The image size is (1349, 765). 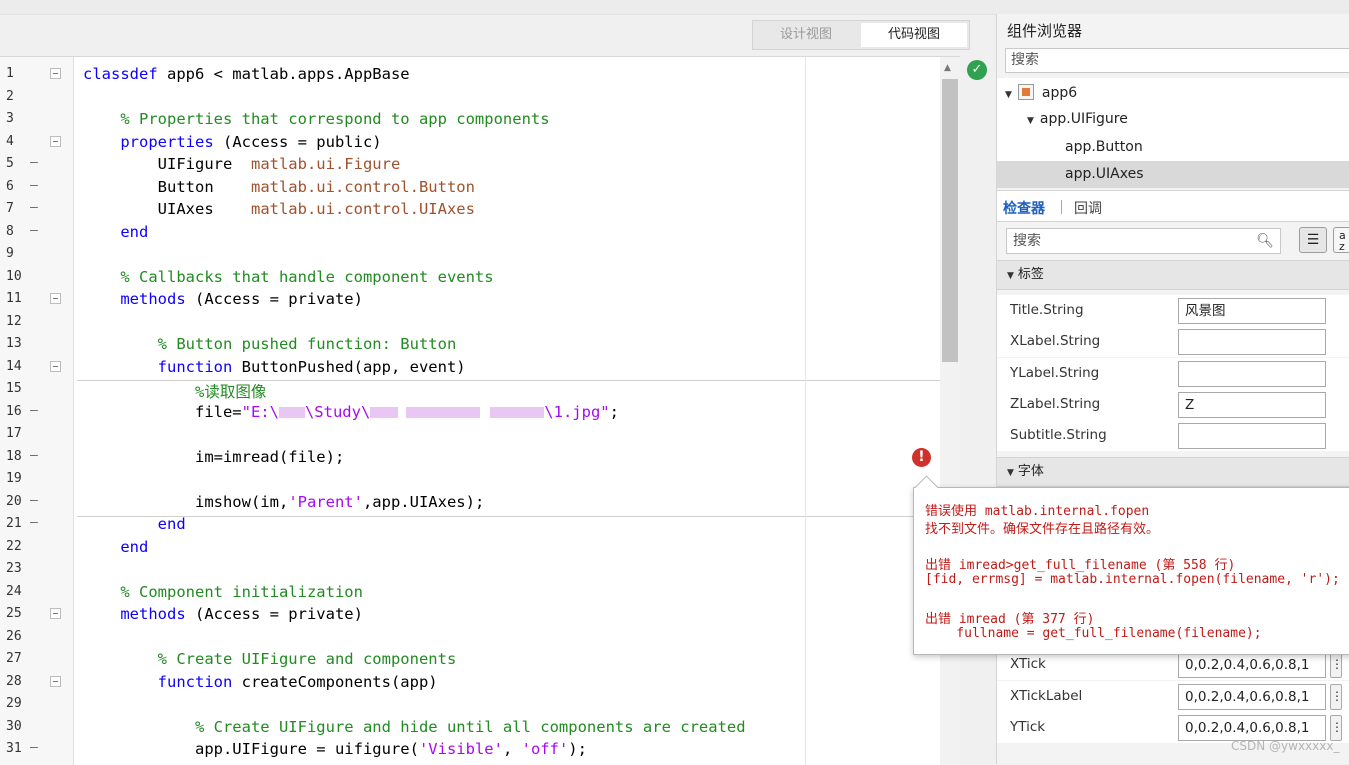 I want to click on tree-item-app6: ▼ app6, so click(x=1041, y=92).